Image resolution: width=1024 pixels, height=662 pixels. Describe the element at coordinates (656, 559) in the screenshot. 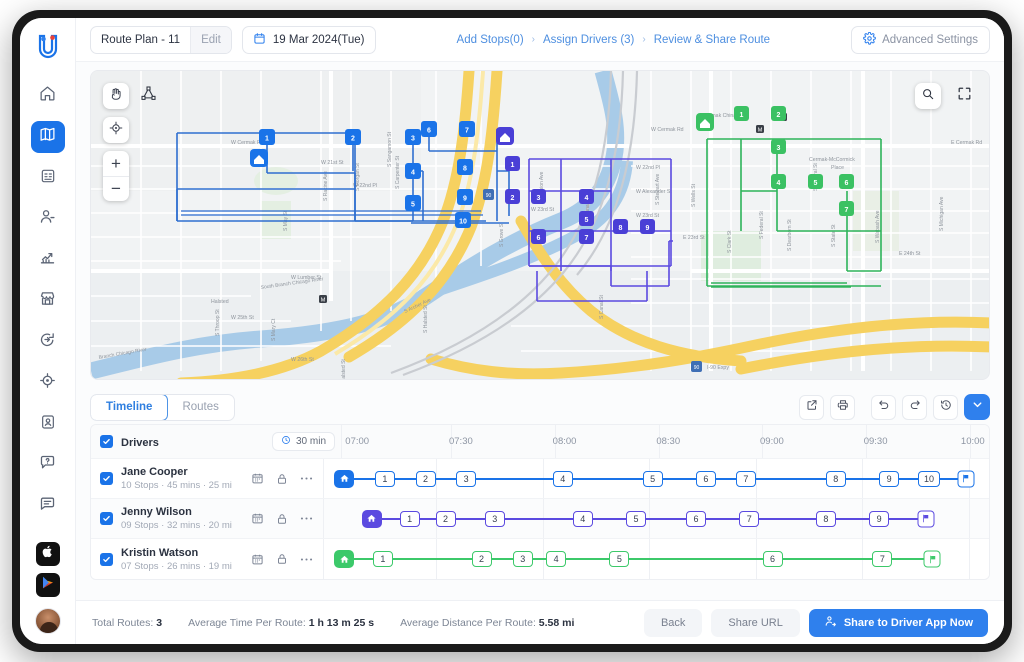

I see `driver-timeline: 1 2 34 5 6 7` at that location.